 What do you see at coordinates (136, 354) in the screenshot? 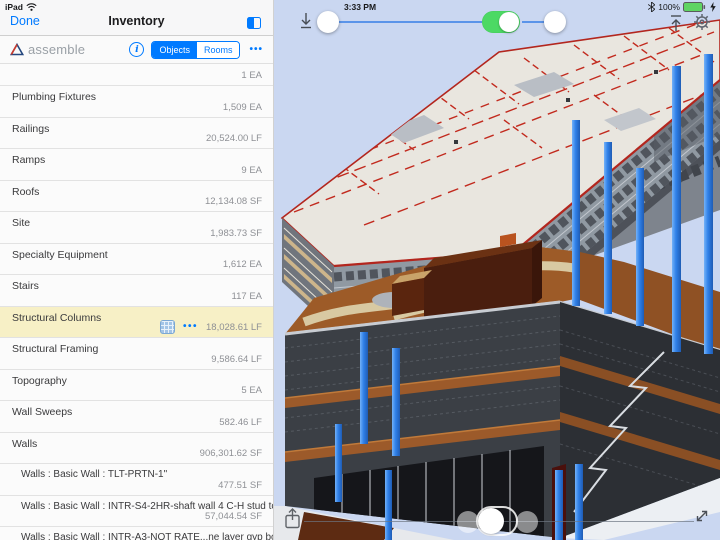
I see `list-item: Structural Framing 9,586.64 LF` at bounding box center [136, 354].